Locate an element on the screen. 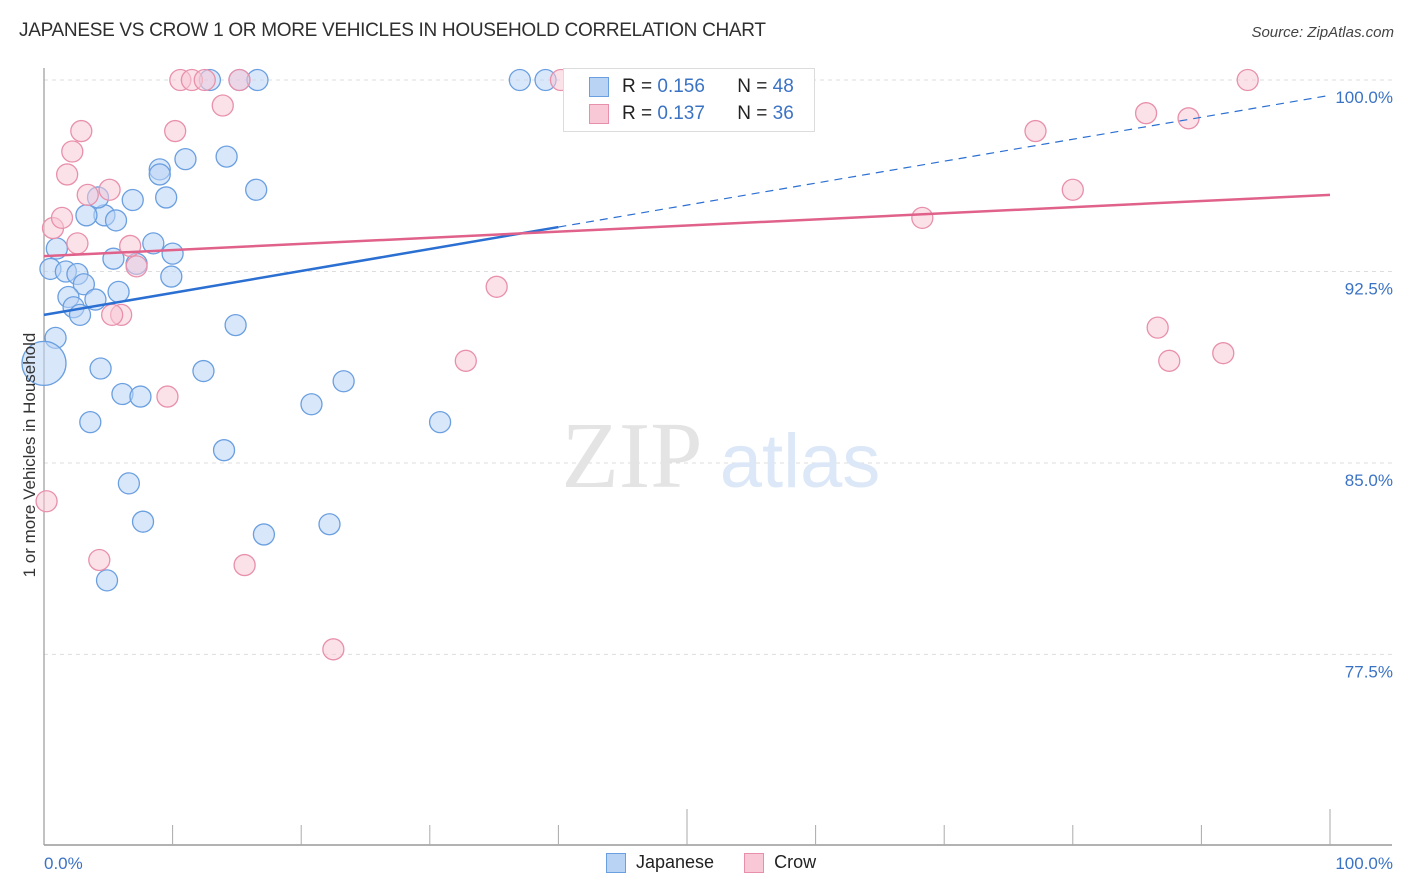 Image resolution: width=1406 pixels, height=892 pixels. watermark: ZIP atlas is located at coordinates (721, 456).